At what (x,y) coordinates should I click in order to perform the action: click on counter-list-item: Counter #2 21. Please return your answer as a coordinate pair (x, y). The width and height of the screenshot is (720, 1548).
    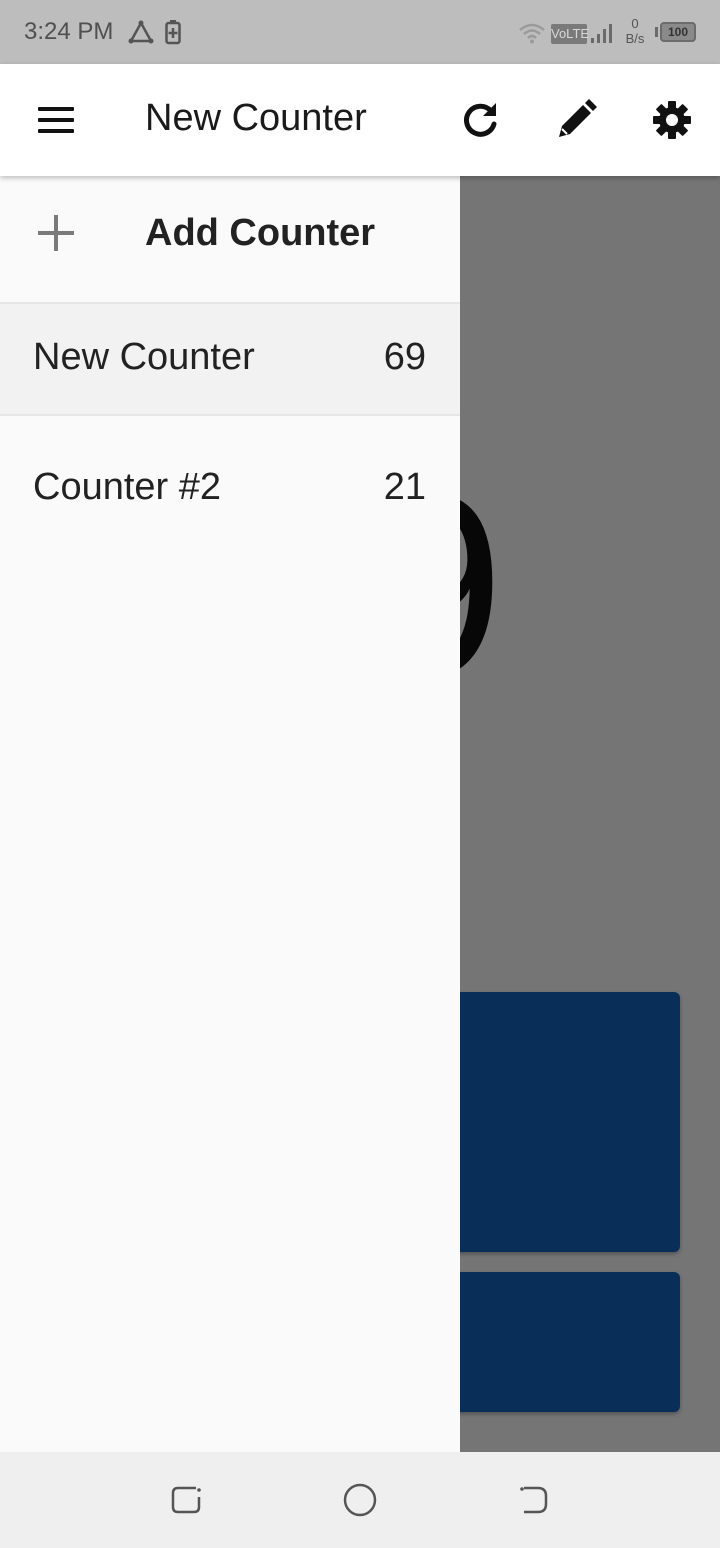
    Looking at the image, I should click on (230, 490).